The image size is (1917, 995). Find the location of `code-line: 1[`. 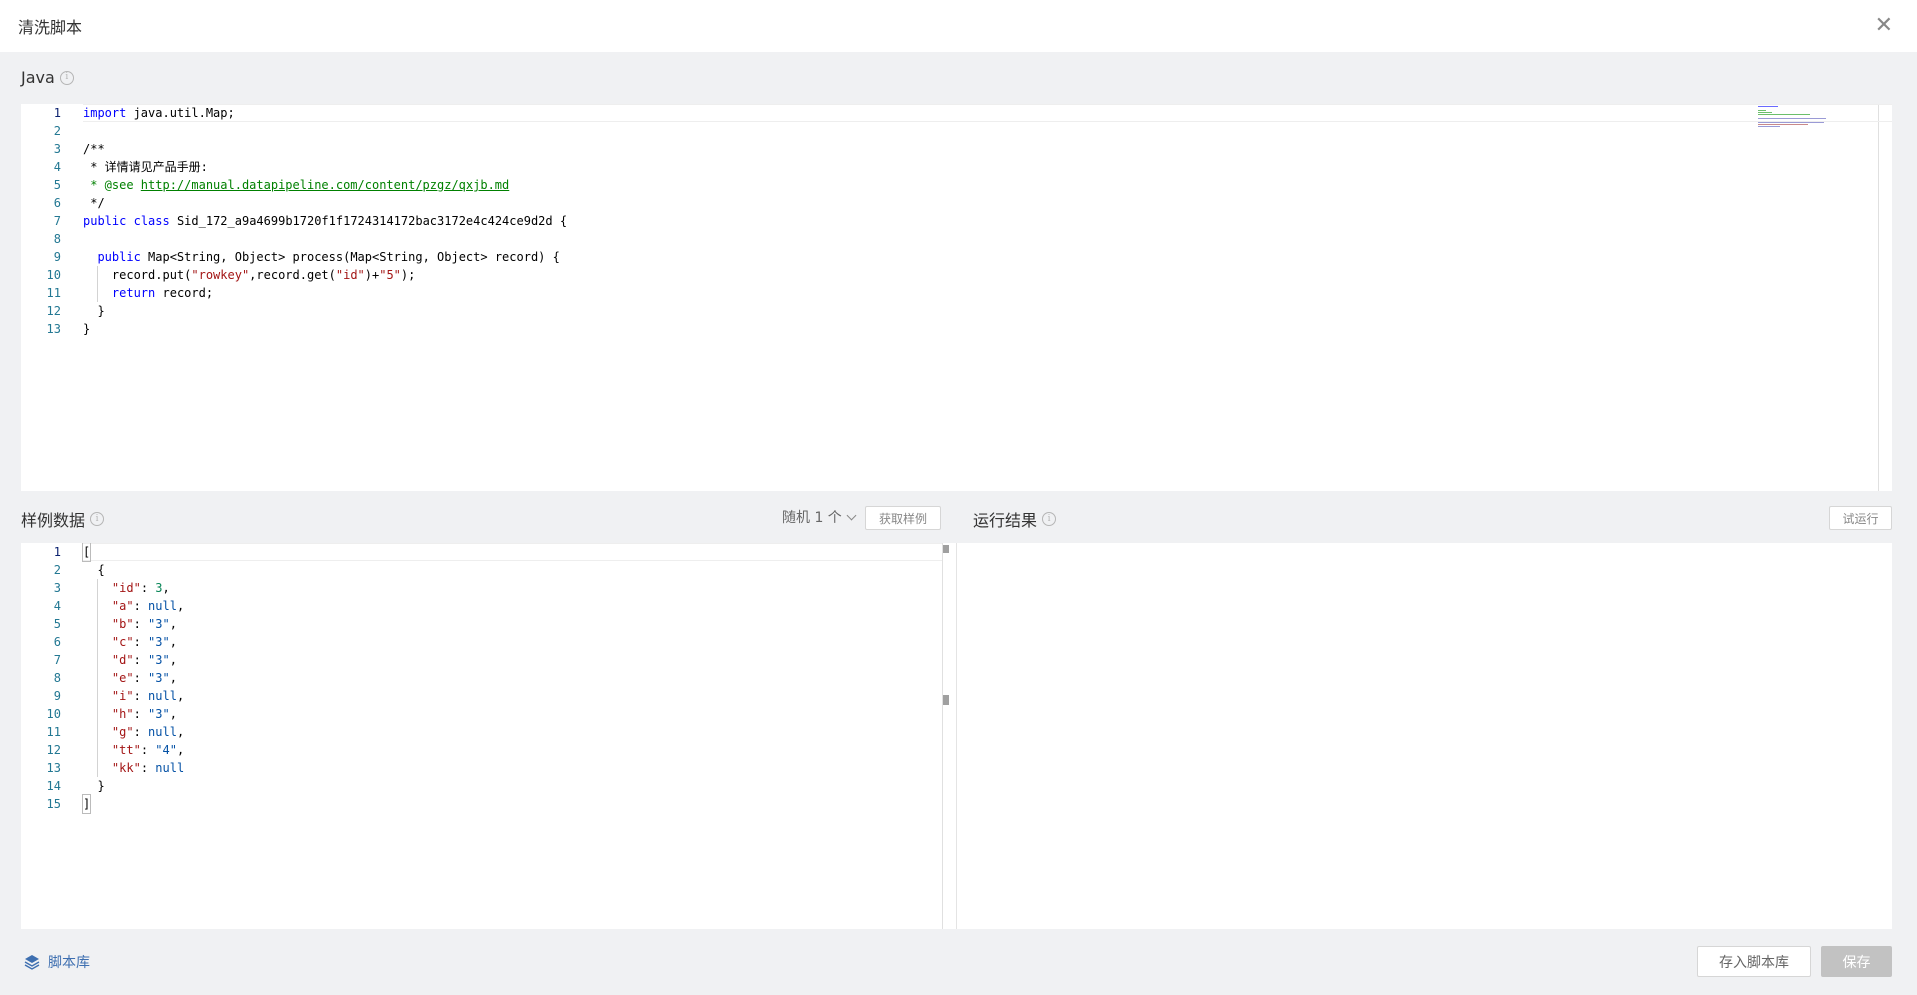

code-line: 1[ is located at coordinates (488, 552).